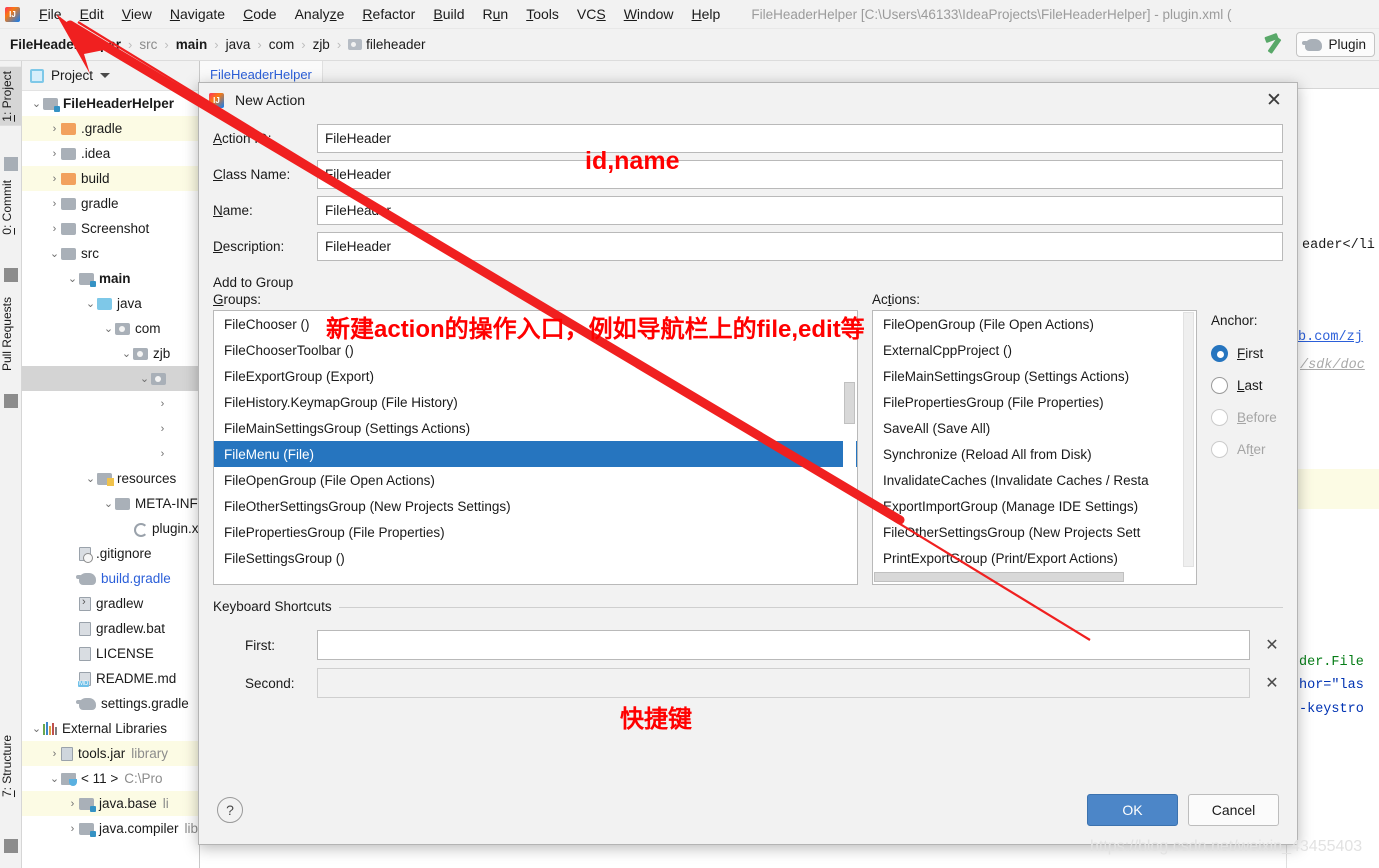 The width and height of the screenshot is (1379, 868). I want to click on groups-list-item: FileChooserToolbar (), so click(535, 350).